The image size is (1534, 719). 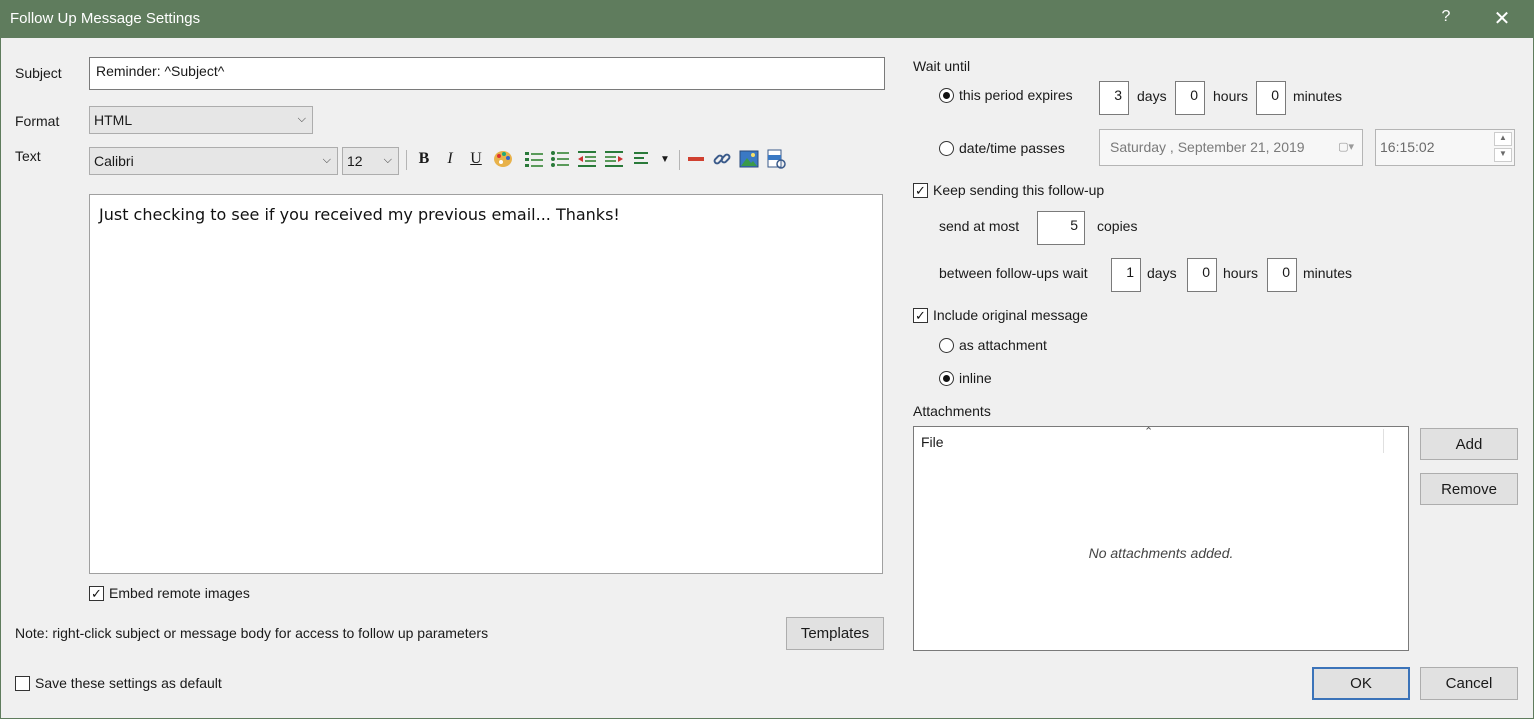 What do you see at coordinates (114, 161) in the screenshot?
I see `font-value: Calibri` at bounding box center [114, 161].